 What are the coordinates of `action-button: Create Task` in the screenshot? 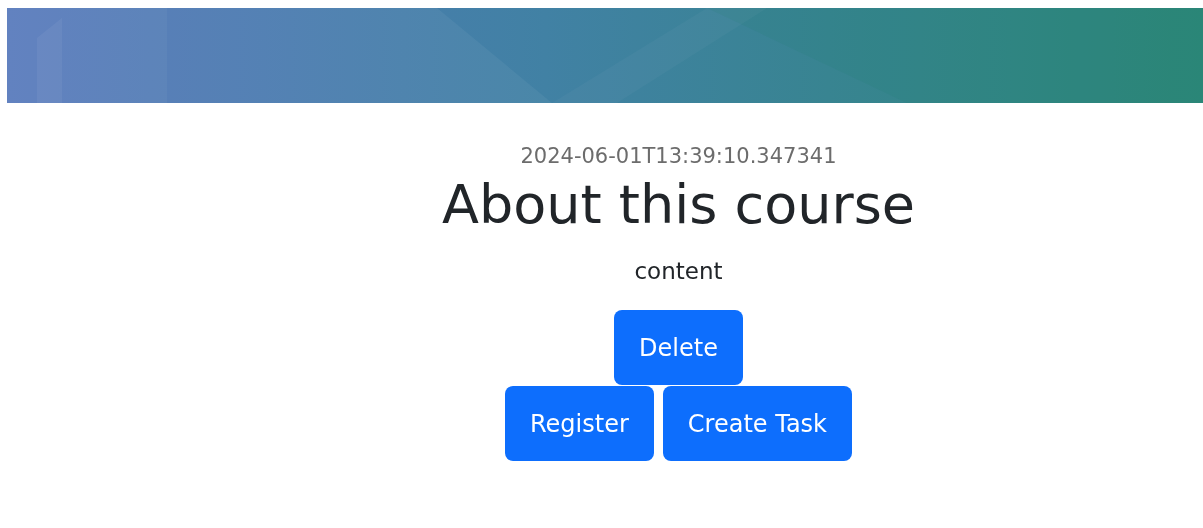 It's located at (757, 423).